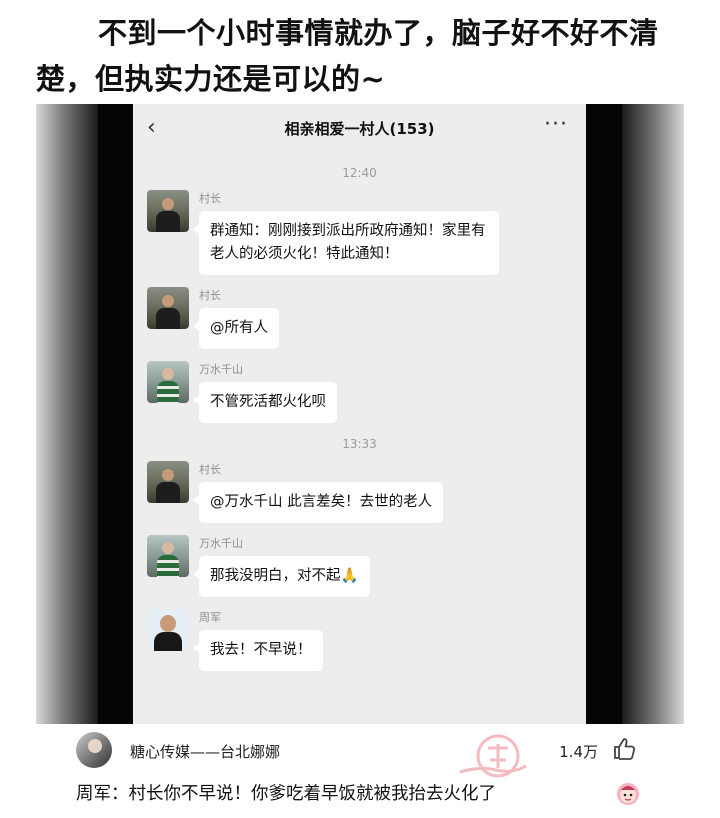  Describe the element at coordinates (624, 749) in the screenshot. I see `thumbs-up-icon` at that location.